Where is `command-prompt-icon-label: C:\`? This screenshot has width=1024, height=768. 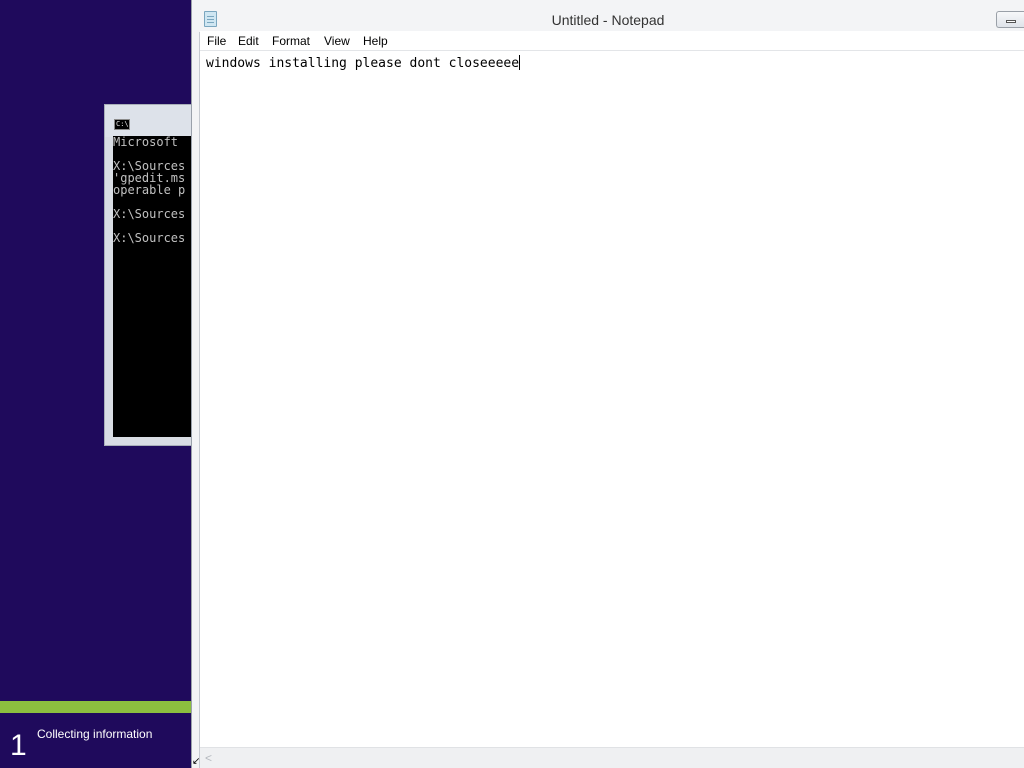 command-prompt-icon-label: C:\ is located at coordinates (122, 124).